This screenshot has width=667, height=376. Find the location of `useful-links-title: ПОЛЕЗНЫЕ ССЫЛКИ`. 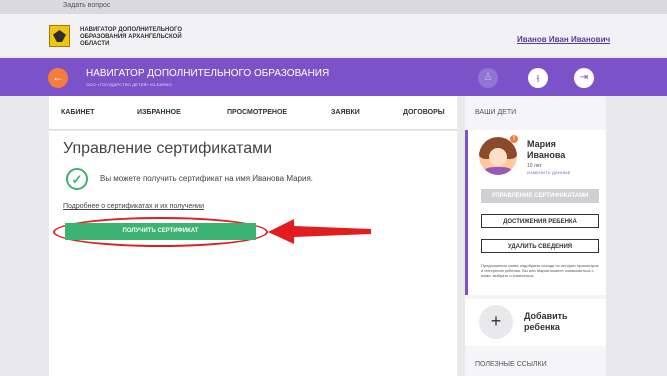

useful-links-title: ПОЛЕЗНЫЕ ССЫЛКИ is located at coordinates (511, 364).